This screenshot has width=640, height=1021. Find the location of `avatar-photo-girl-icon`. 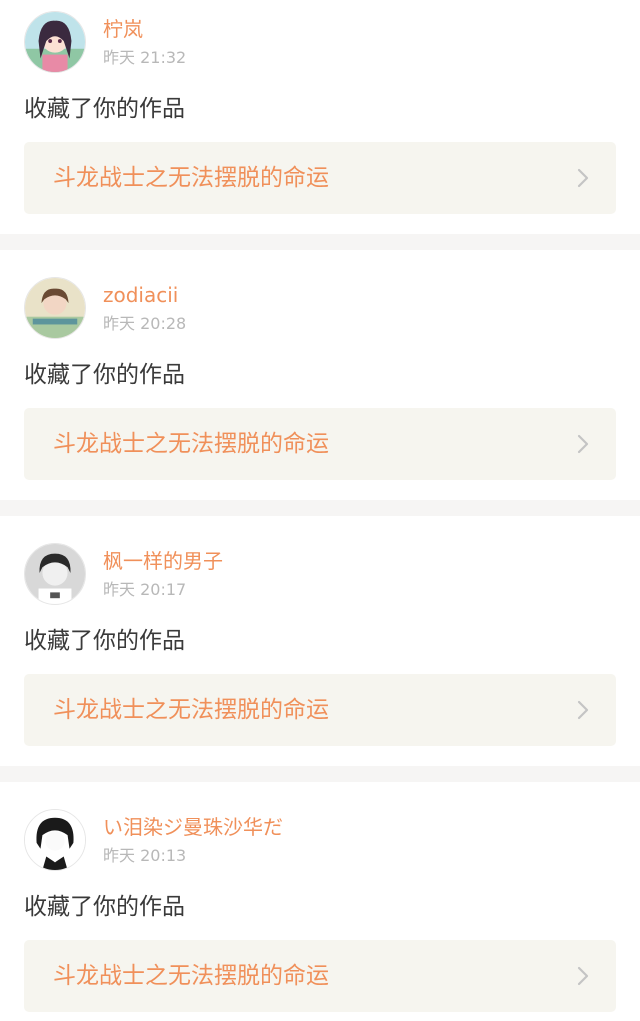

avatar-photo-girl-icon is located at coordinates (55, 308).